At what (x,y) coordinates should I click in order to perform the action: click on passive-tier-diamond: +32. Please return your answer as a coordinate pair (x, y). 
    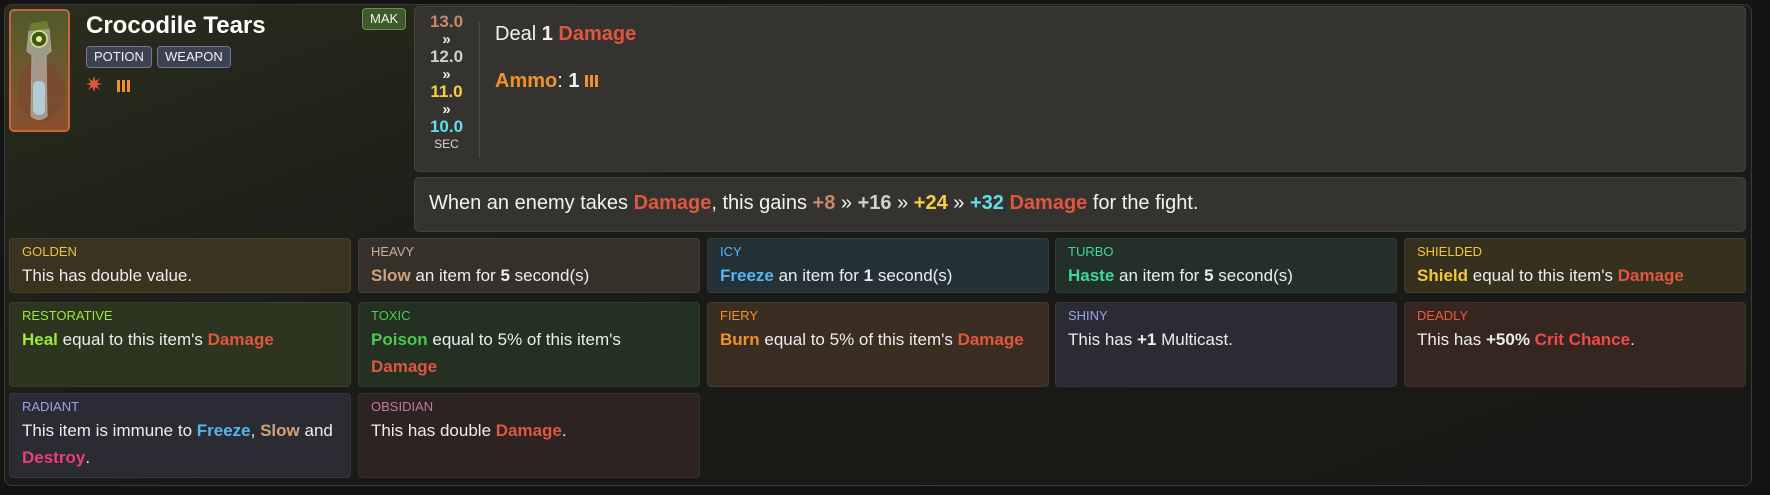
    Looking at the image, I should click on (986, 203).